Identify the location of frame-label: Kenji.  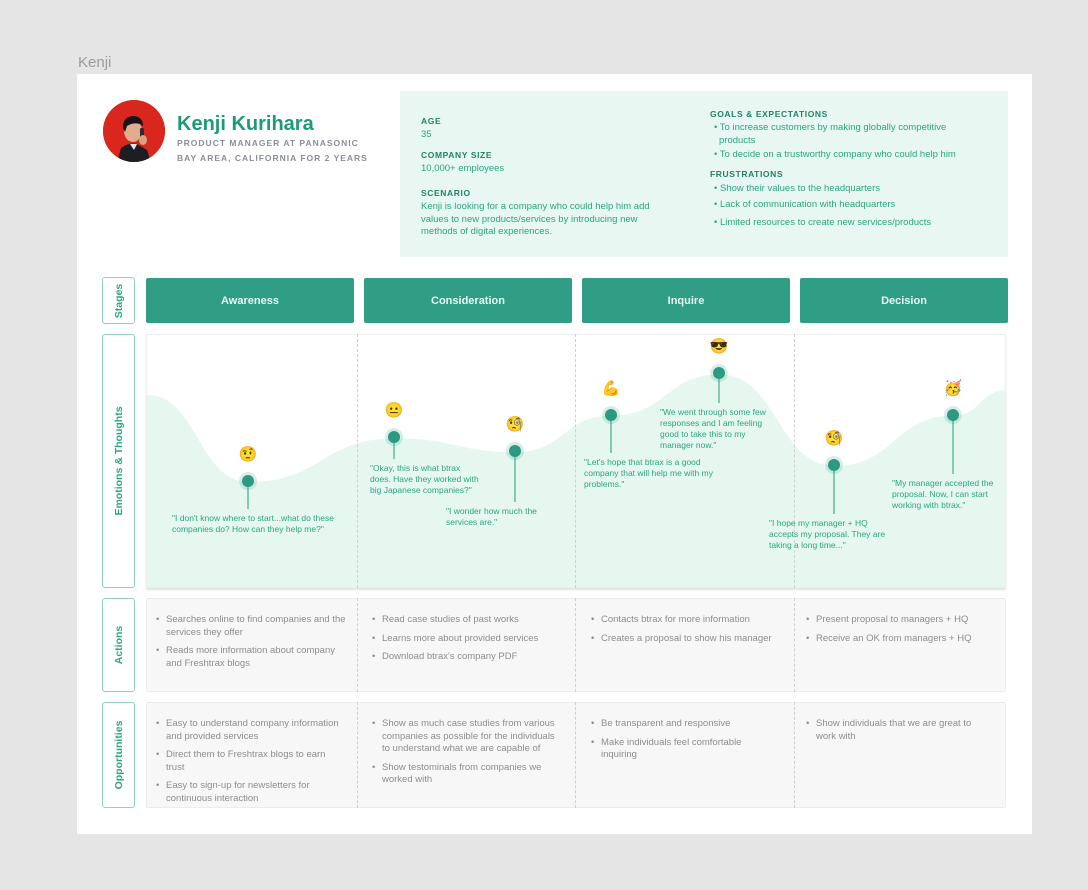
(95, 62).